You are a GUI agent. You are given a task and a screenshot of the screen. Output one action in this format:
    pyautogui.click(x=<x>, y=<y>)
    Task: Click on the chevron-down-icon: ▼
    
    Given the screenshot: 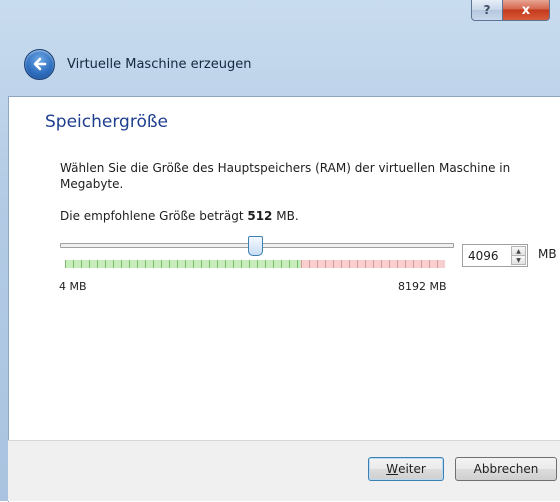 What is the action you would take?
    pyautogui.click(x=518, y=260)
    